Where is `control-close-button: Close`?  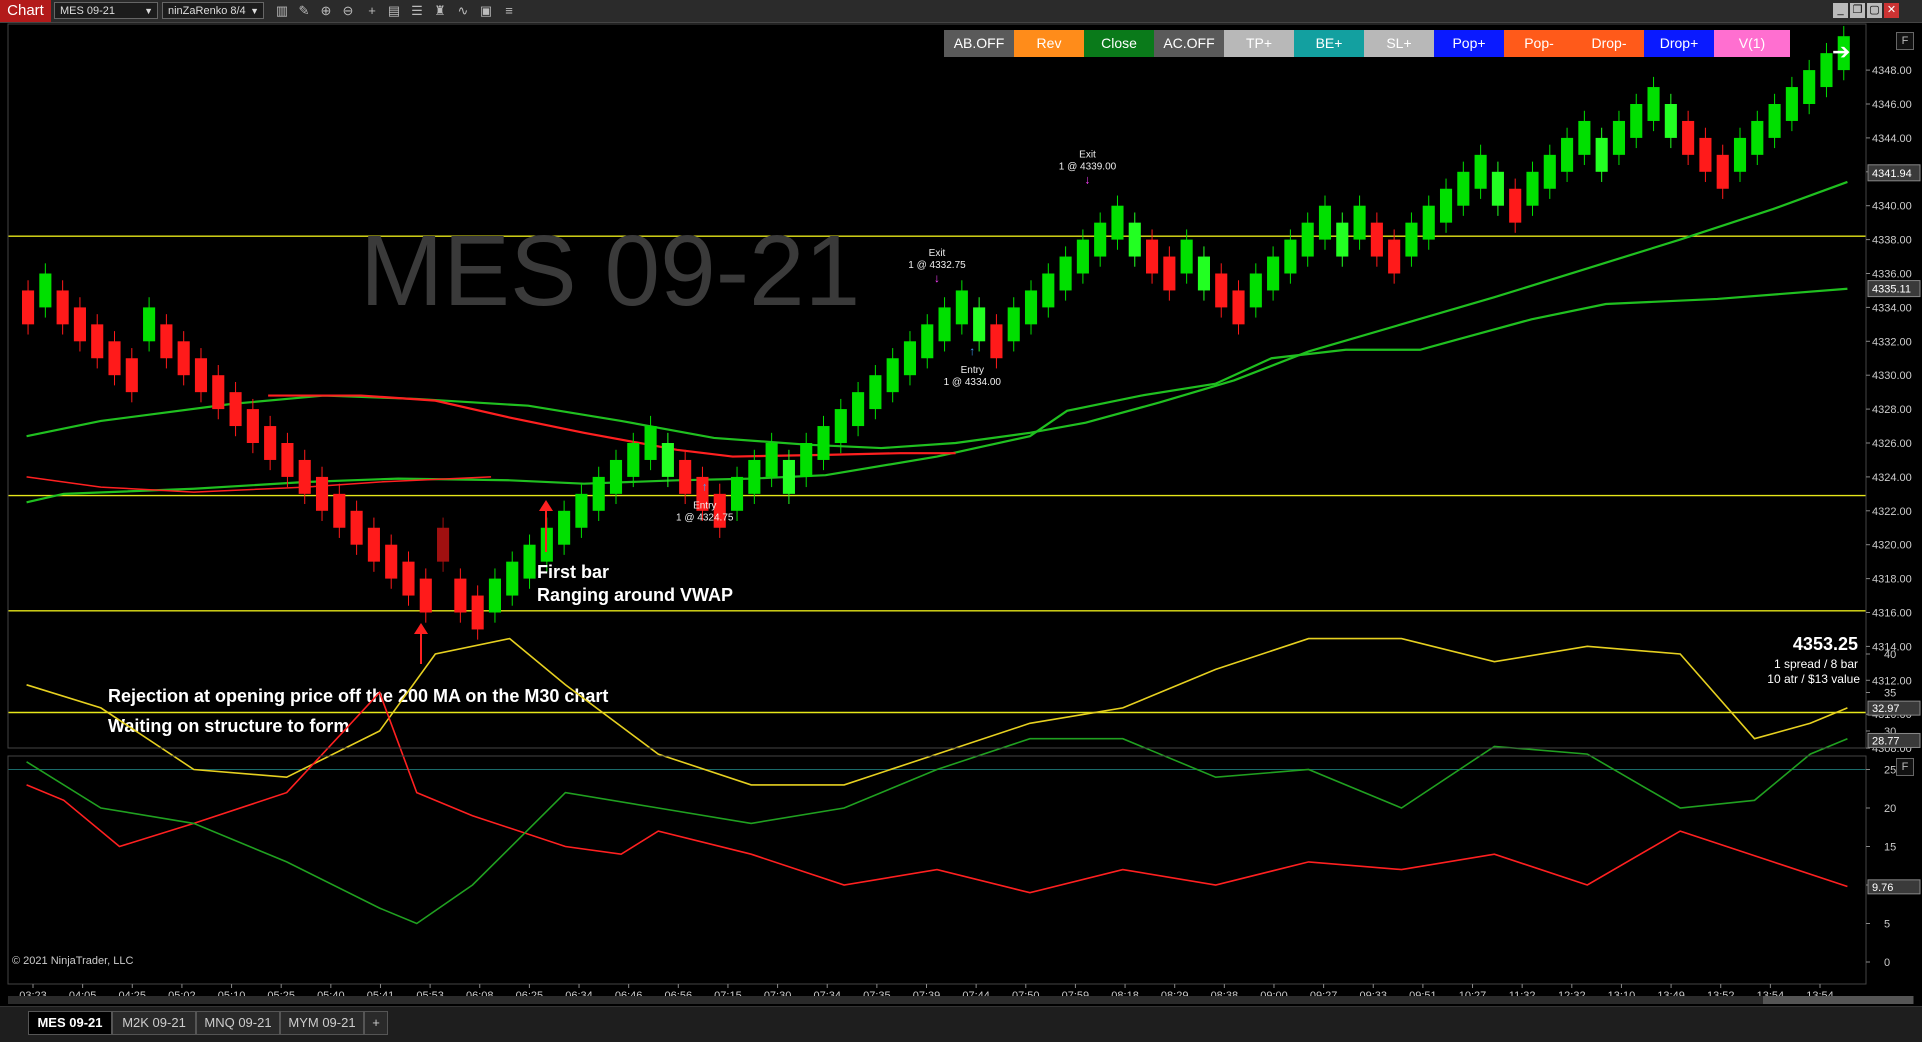
control-close-button: Close is located at coordinates (1119, 43).